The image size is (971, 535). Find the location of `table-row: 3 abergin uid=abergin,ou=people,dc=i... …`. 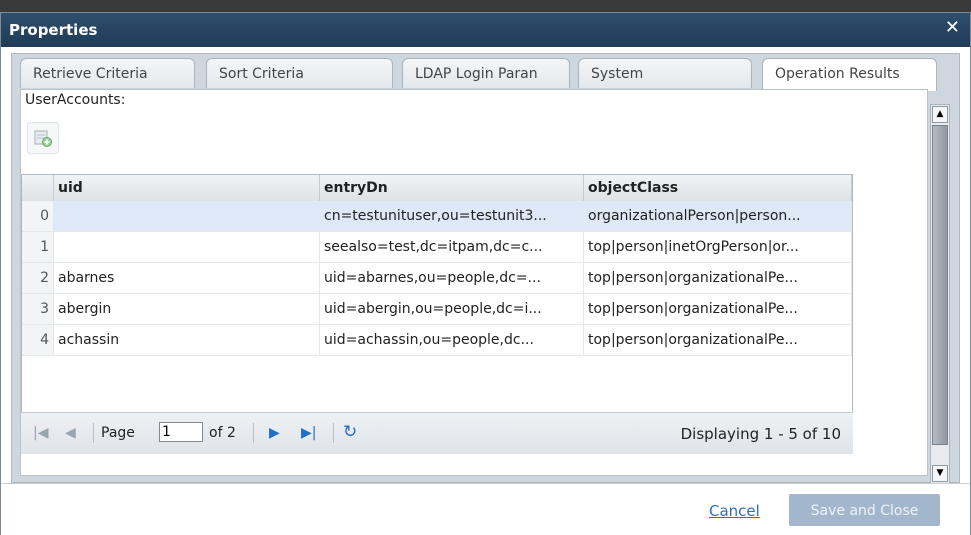

table-row: 3 abergin uid=abergin,ou=people,dc=i... … is located at coordinates (437, 309).